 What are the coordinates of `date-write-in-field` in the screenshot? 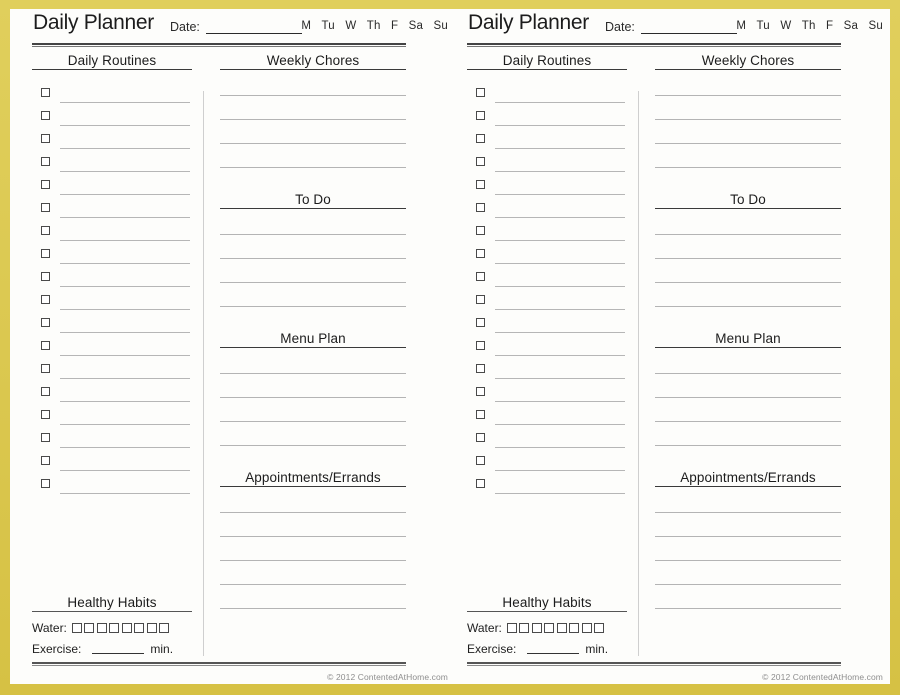 It's located at (254, 33).